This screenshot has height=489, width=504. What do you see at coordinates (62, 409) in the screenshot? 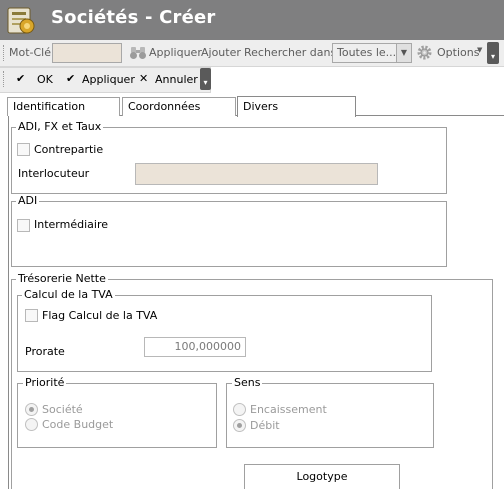
I see `priority-option-societe: Société` at bounding box center [62, 409].